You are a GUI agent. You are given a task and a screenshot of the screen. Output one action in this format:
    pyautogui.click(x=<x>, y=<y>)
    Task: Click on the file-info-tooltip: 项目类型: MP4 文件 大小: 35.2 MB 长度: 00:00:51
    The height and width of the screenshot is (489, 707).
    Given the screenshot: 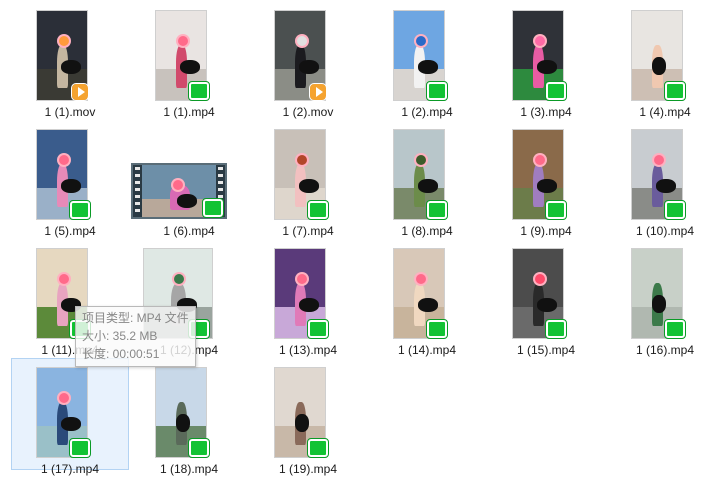 What is the action you would take?
    pyautogui.click(x=135, y=336)
    